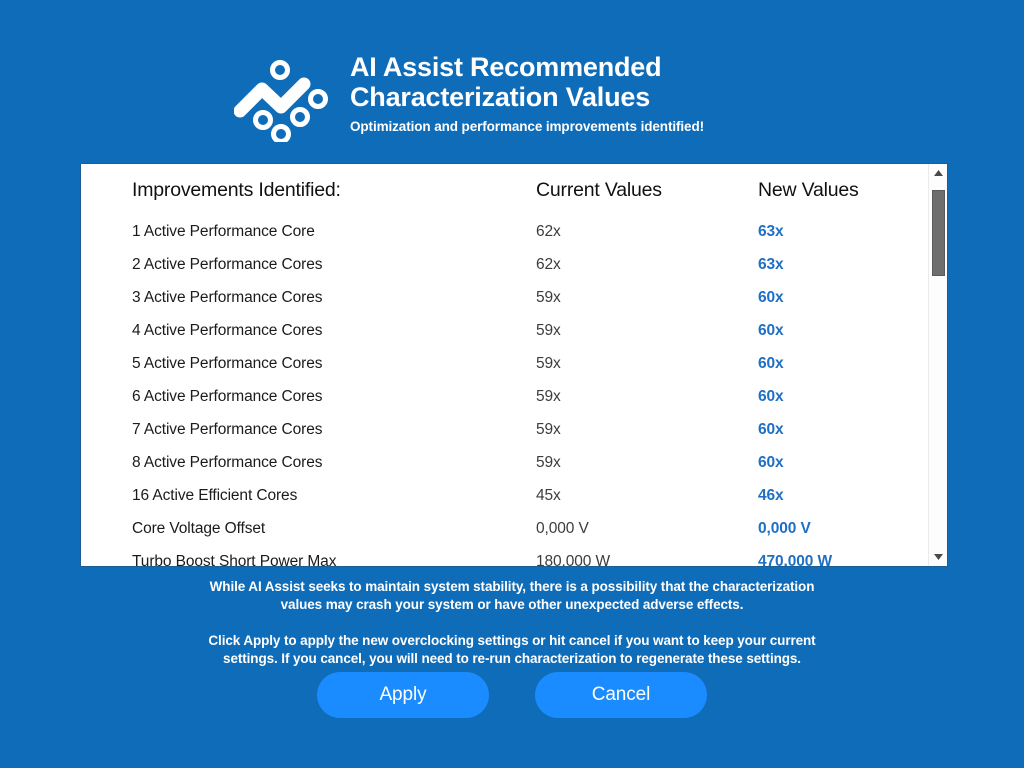  Describe the element at coordinates (504, 429) in the screenshot. I see `table-row: 7 Active Performance Cores 59x 60x` at that location.